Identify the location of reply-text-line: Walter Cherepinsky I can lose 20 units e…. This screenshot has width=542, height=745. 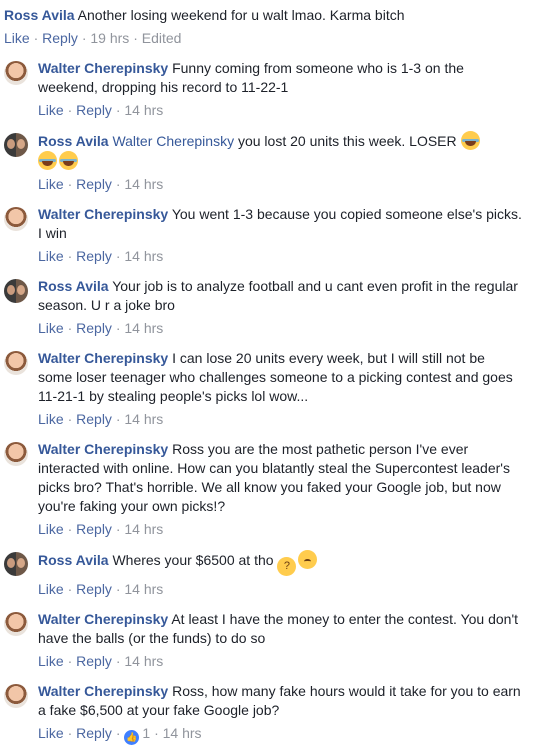
(280, 377).